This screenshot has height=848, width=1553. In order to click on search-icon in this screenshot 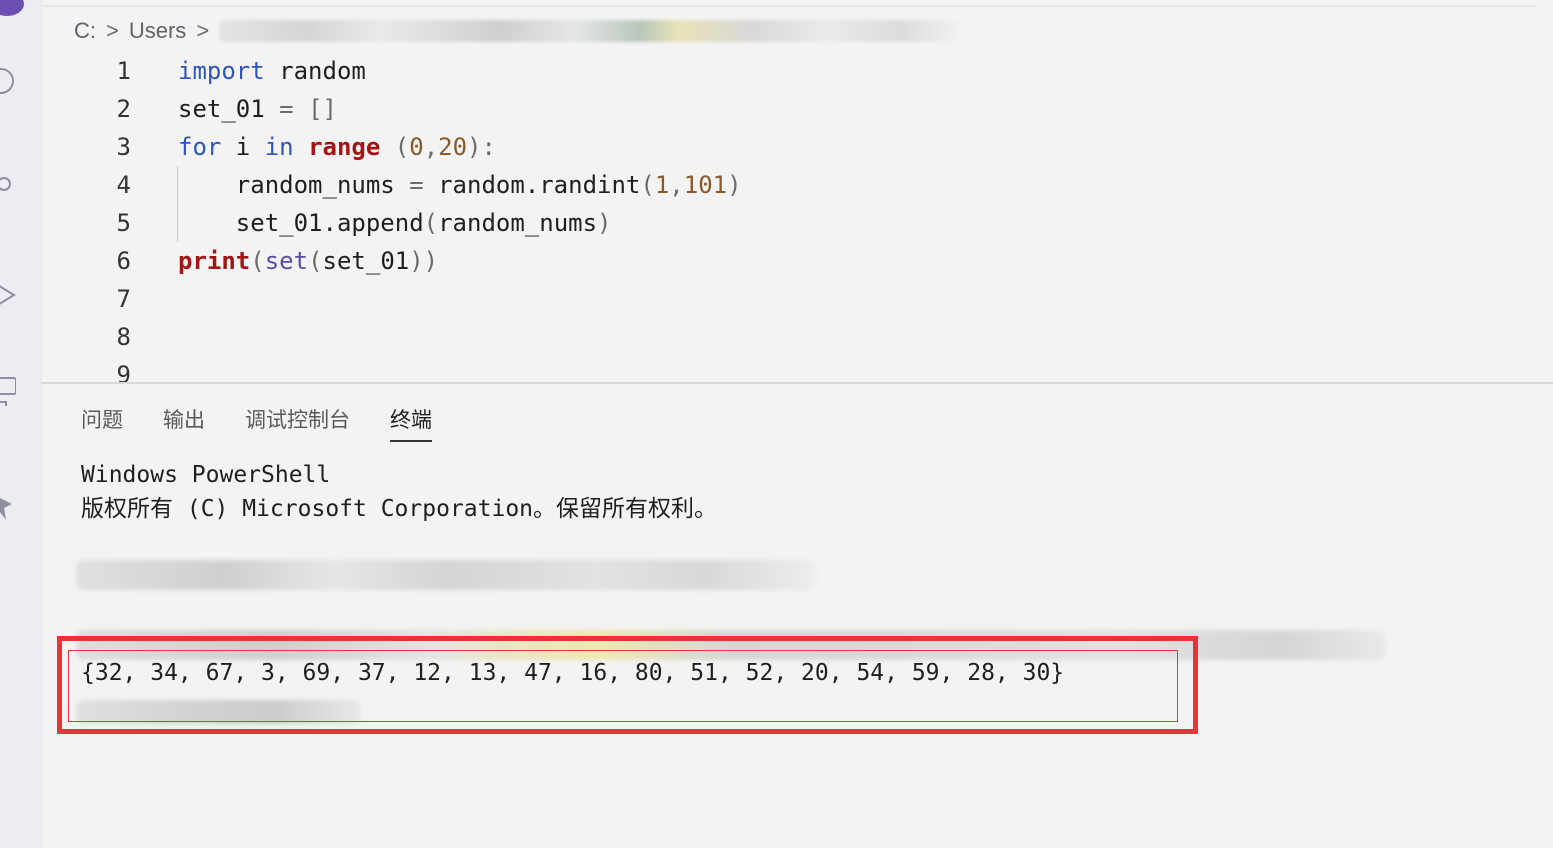, I will do `click(8, 81)`.